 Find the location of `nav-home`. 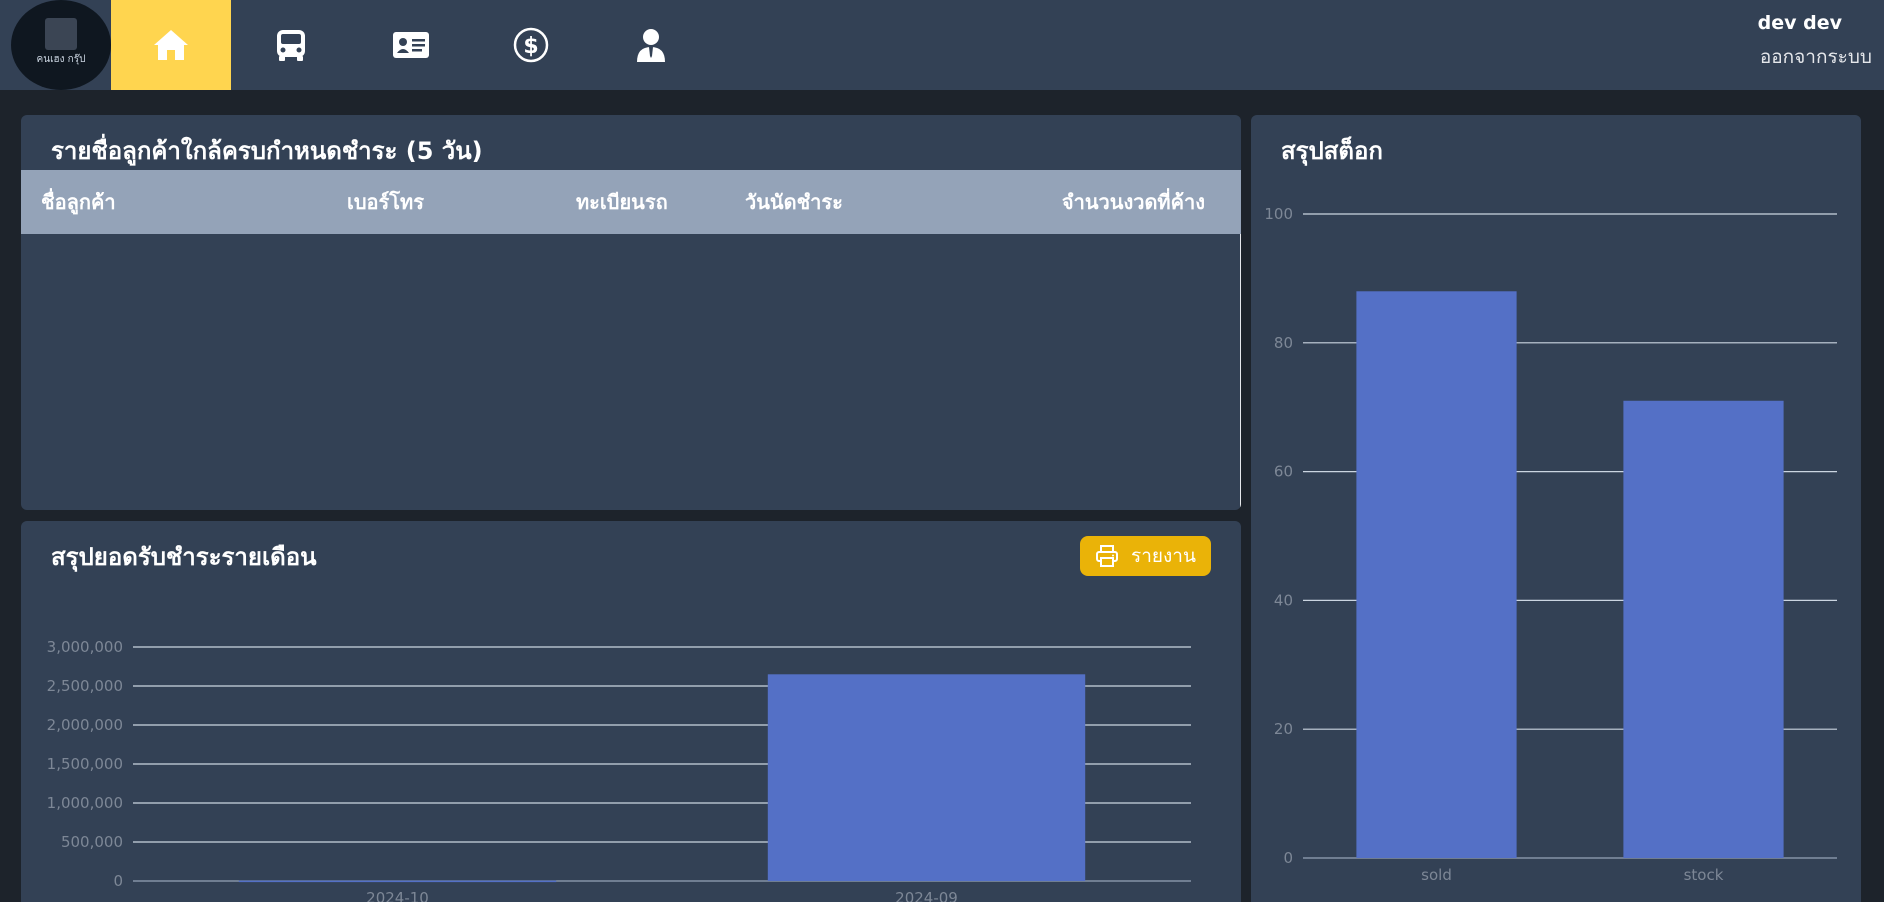

nav-home is located at coordinates (171, 45).